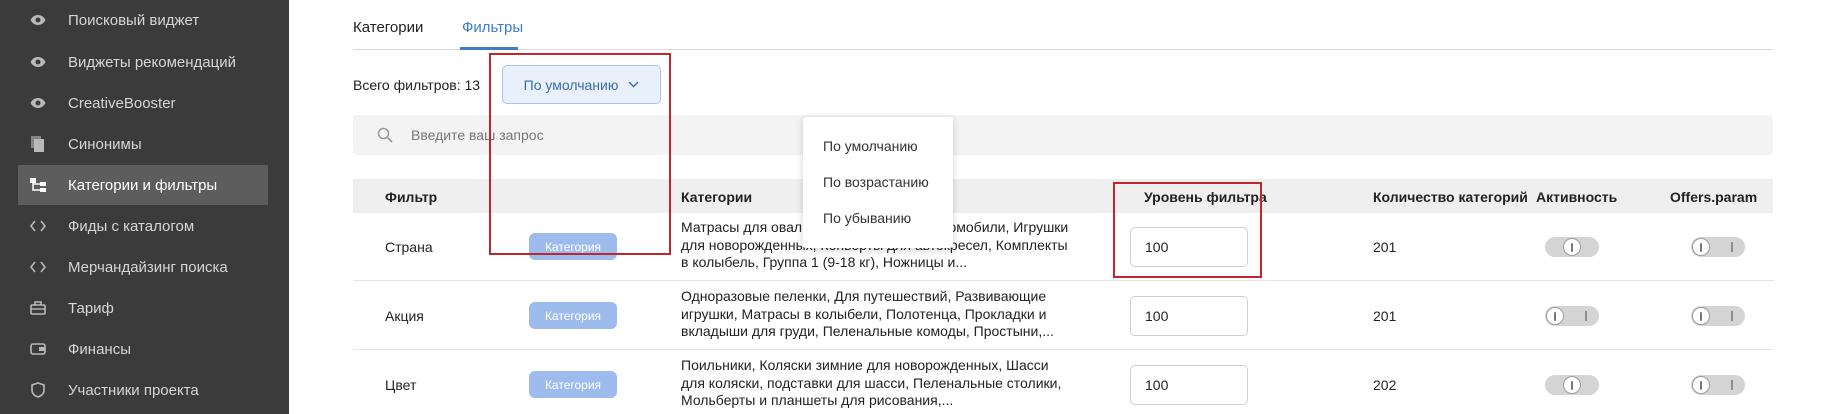 This screenshot has height=414, width=1834. I want to click on sort-option-descending: По убыванию, so click(867, 218).